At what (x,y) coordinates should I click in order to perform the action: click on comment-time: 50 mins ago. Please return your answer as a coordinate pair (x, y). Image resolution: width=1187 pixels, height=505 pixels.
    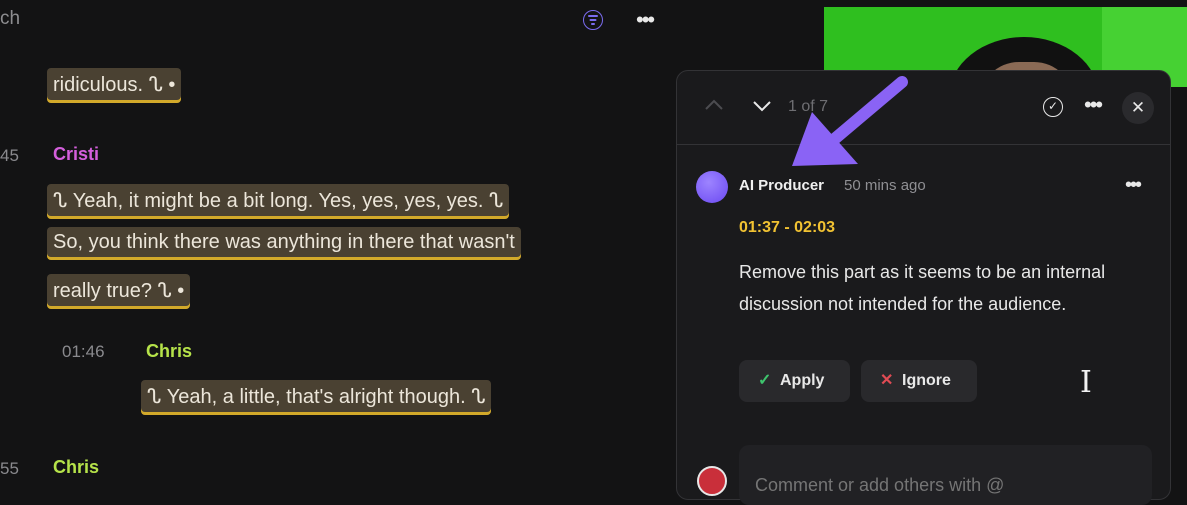
    Looking at the image, I should click on (885, 185).